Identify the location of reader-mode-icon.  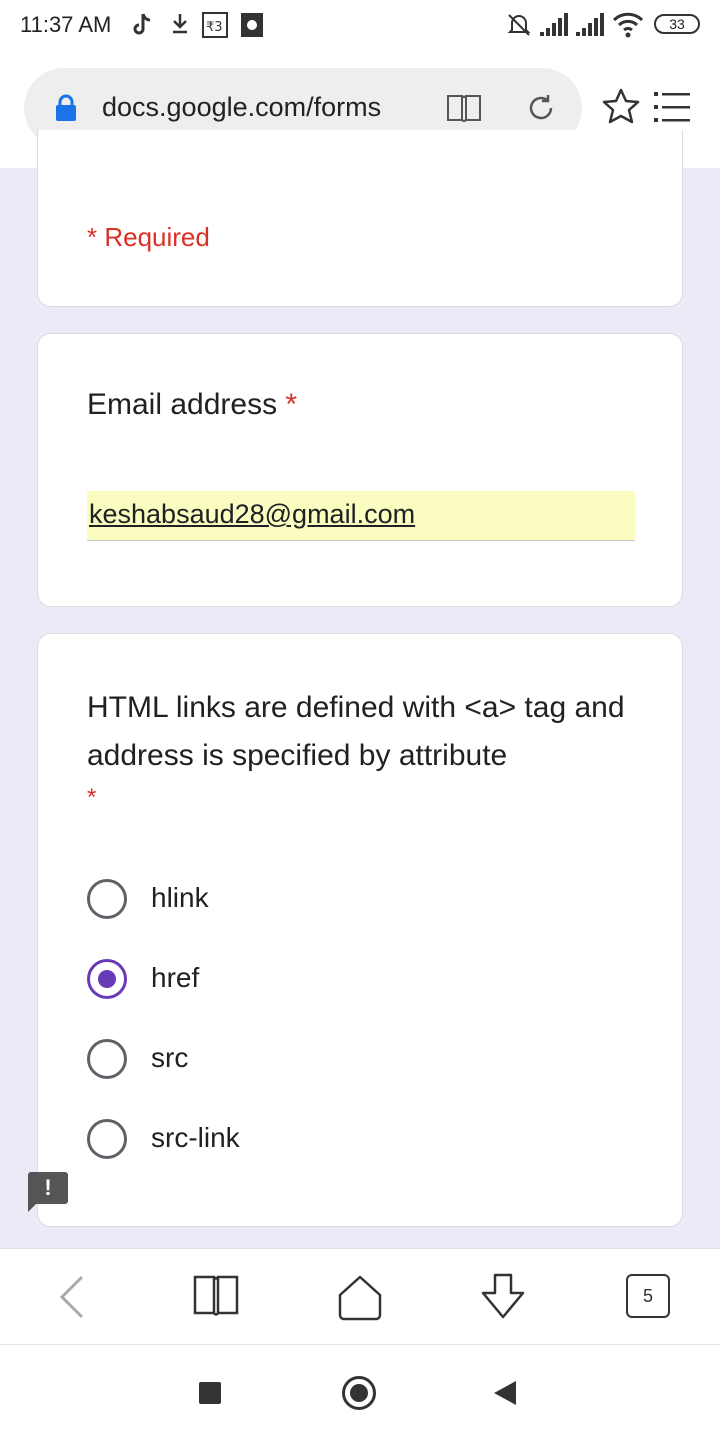
(464, 108).